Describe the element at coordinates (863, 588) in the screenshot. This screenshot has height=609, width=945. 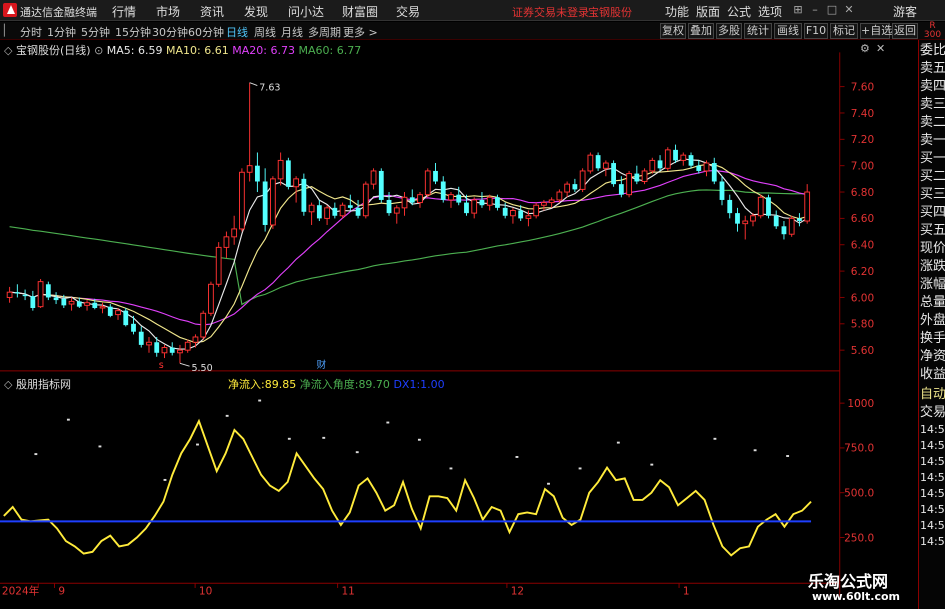
I see `site-watermark: 乐淘公式网 www.60lt.com` at that location.